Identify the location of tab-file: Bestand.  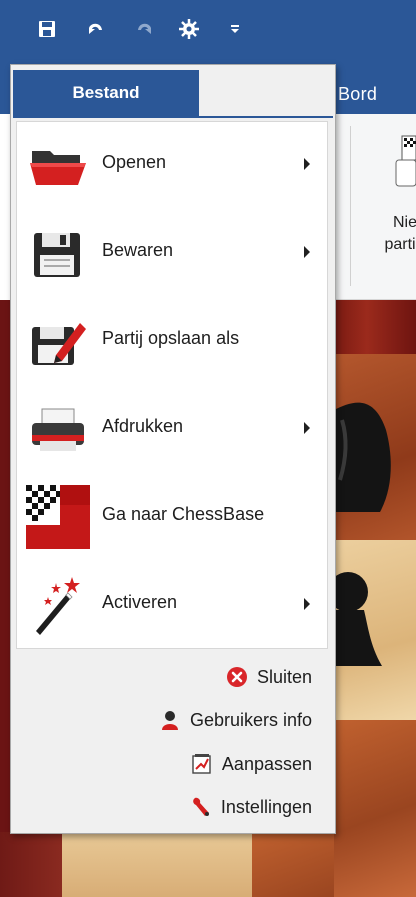
(106, 93).